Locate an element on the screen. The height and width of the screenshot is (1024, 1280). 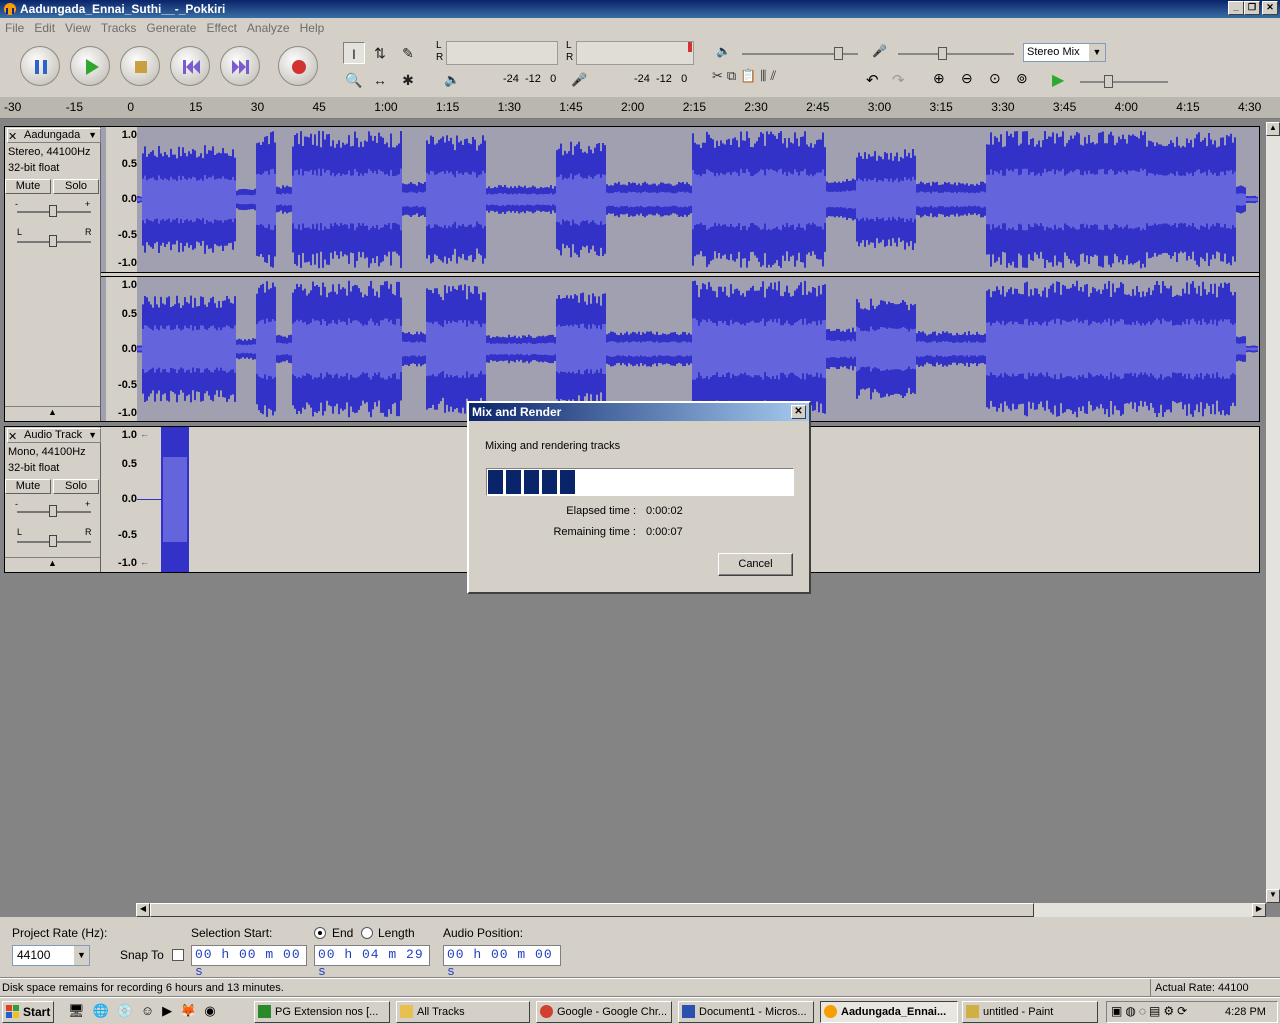
network-icon: ◍ is located at coordinates (1130, 1011).